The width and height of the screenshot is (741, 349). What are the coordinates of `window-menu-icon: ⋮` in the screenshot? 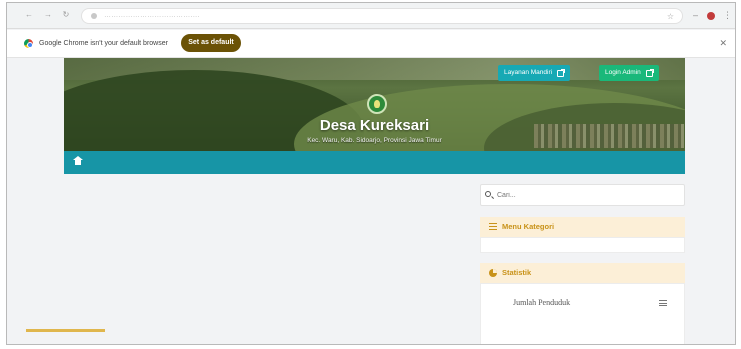 It's located at (727, 15).